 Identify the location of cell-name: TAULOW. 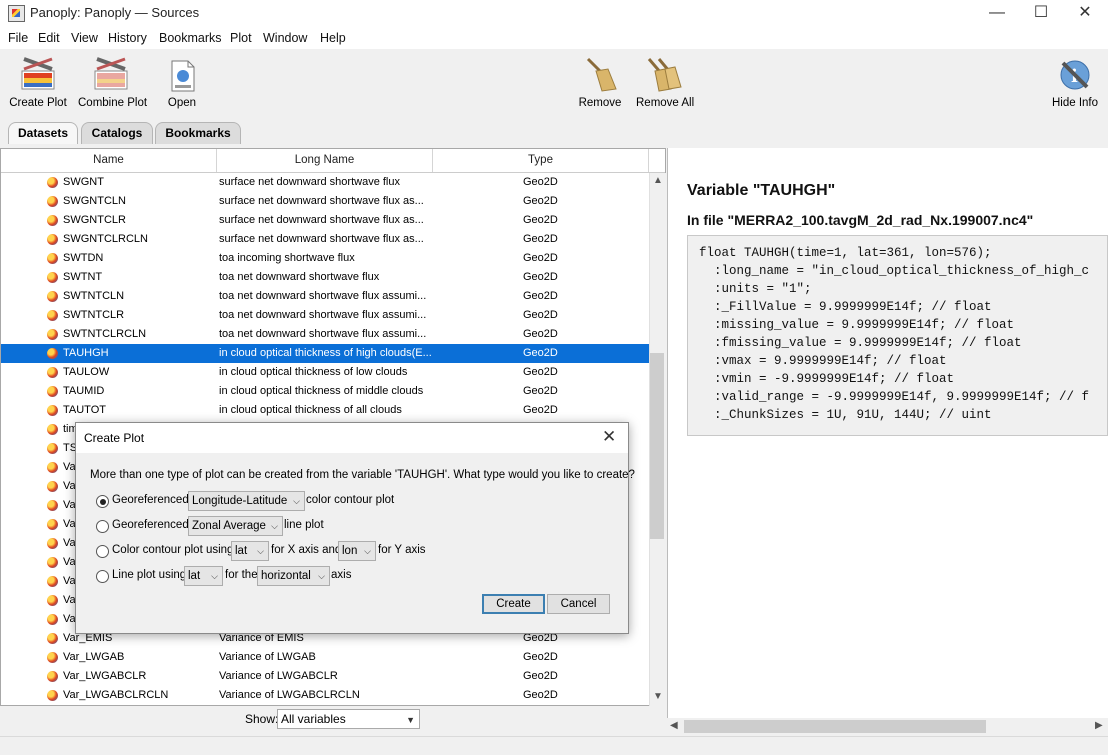
(86, 372).